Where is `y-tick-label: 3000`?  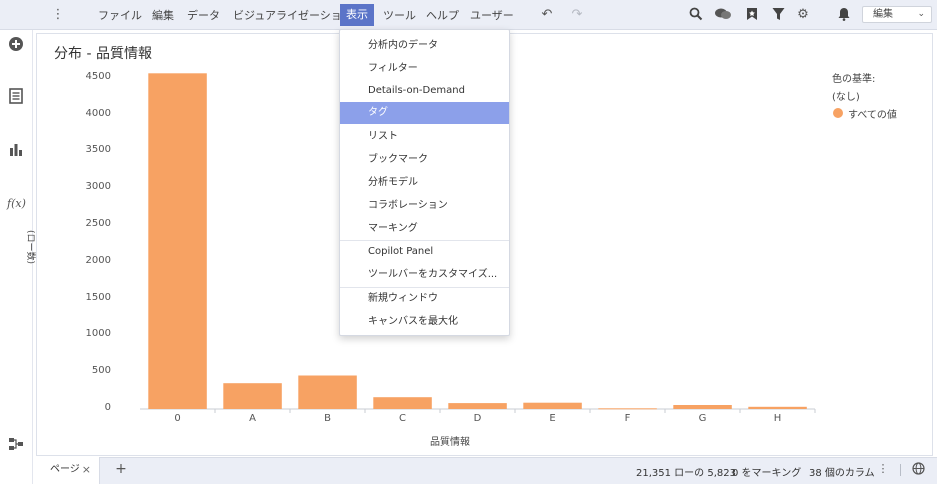
y-tick-label: 3000 is located at coordinates (98, 187).